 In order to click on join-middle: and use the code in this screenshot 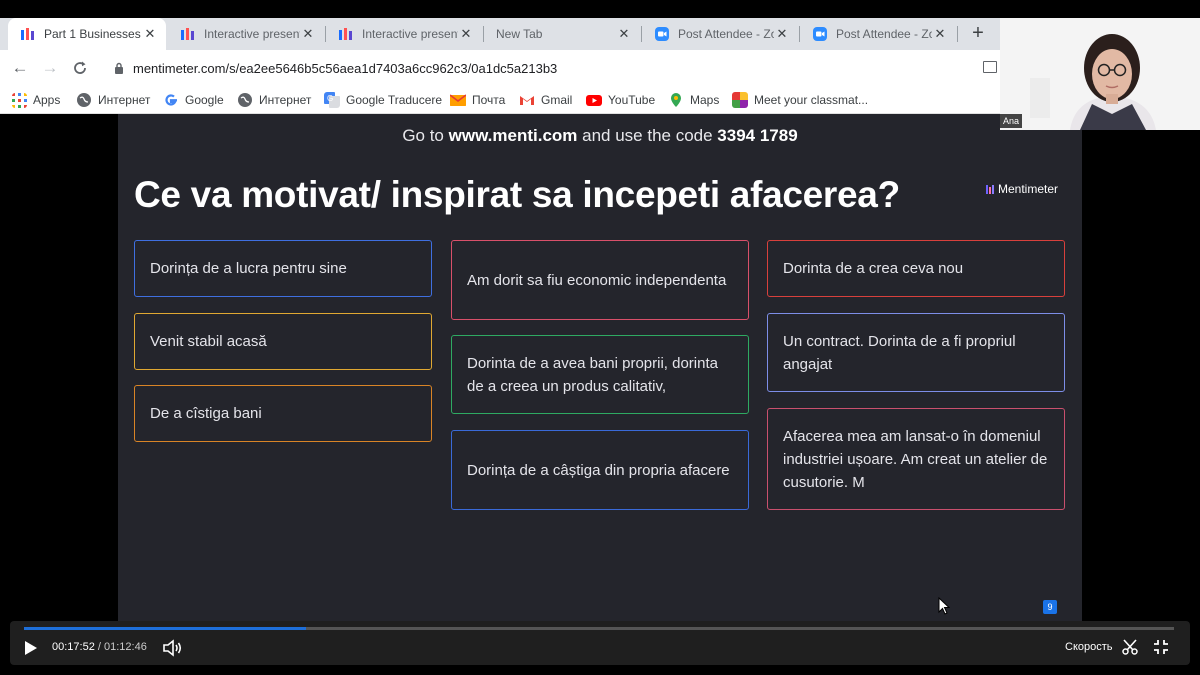, I will do `click(647, 135)`.